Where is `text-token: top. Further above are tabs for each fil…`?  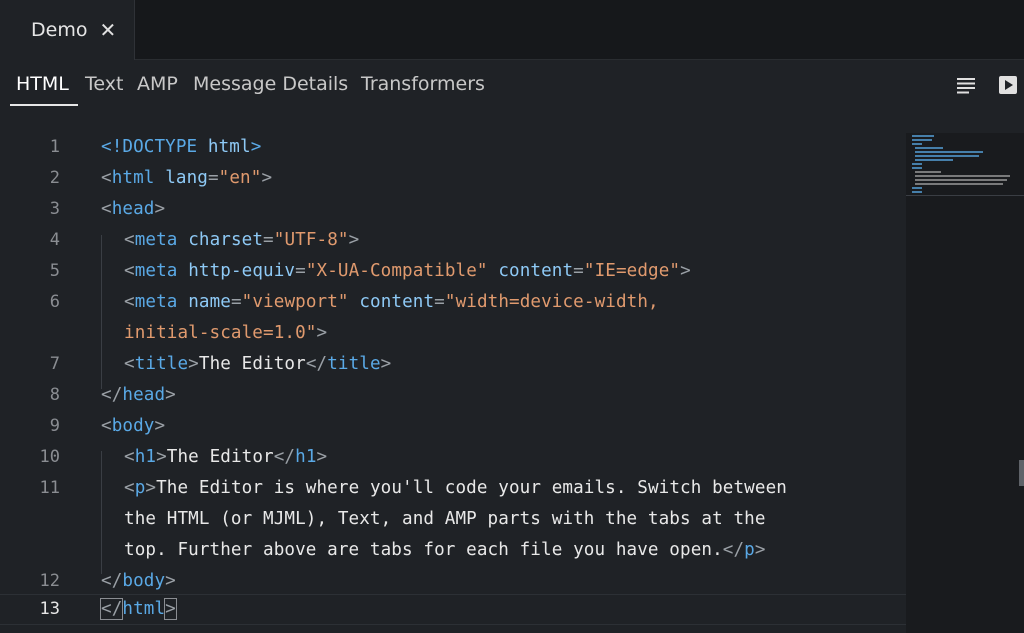 text-token: top. Further above are tabs for each fil… is located at coordinates (423, 550).